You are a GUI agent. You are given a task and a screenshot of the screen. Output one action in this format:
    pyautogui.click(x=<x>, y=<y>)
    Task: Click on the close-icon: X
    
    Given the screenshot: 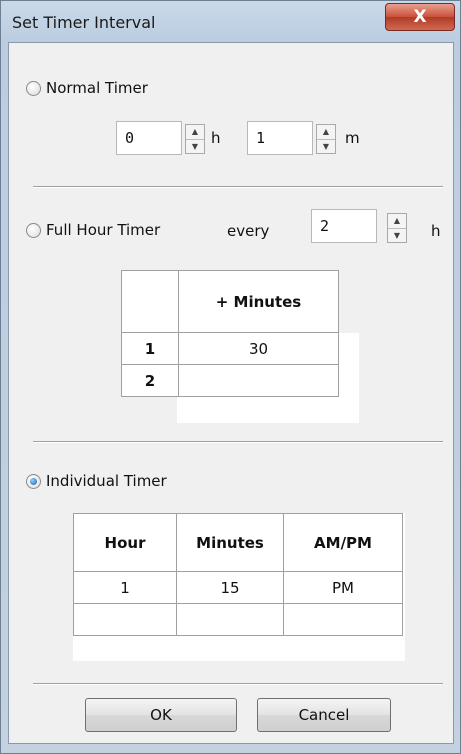 What is the action you would take?
    pyautogui.click(x=420, y=17)
    